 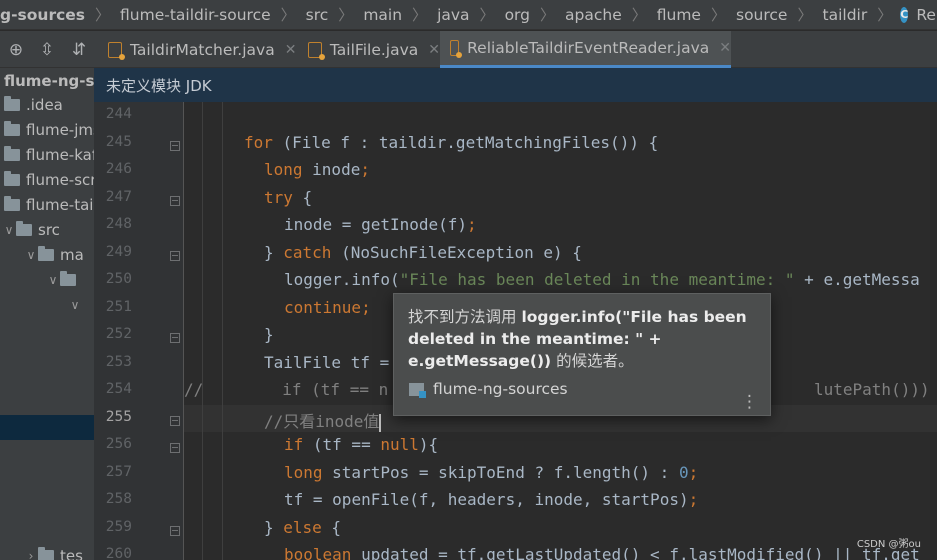 I want to click on breadcrumb-item: flume, so click(x=679, y=15).